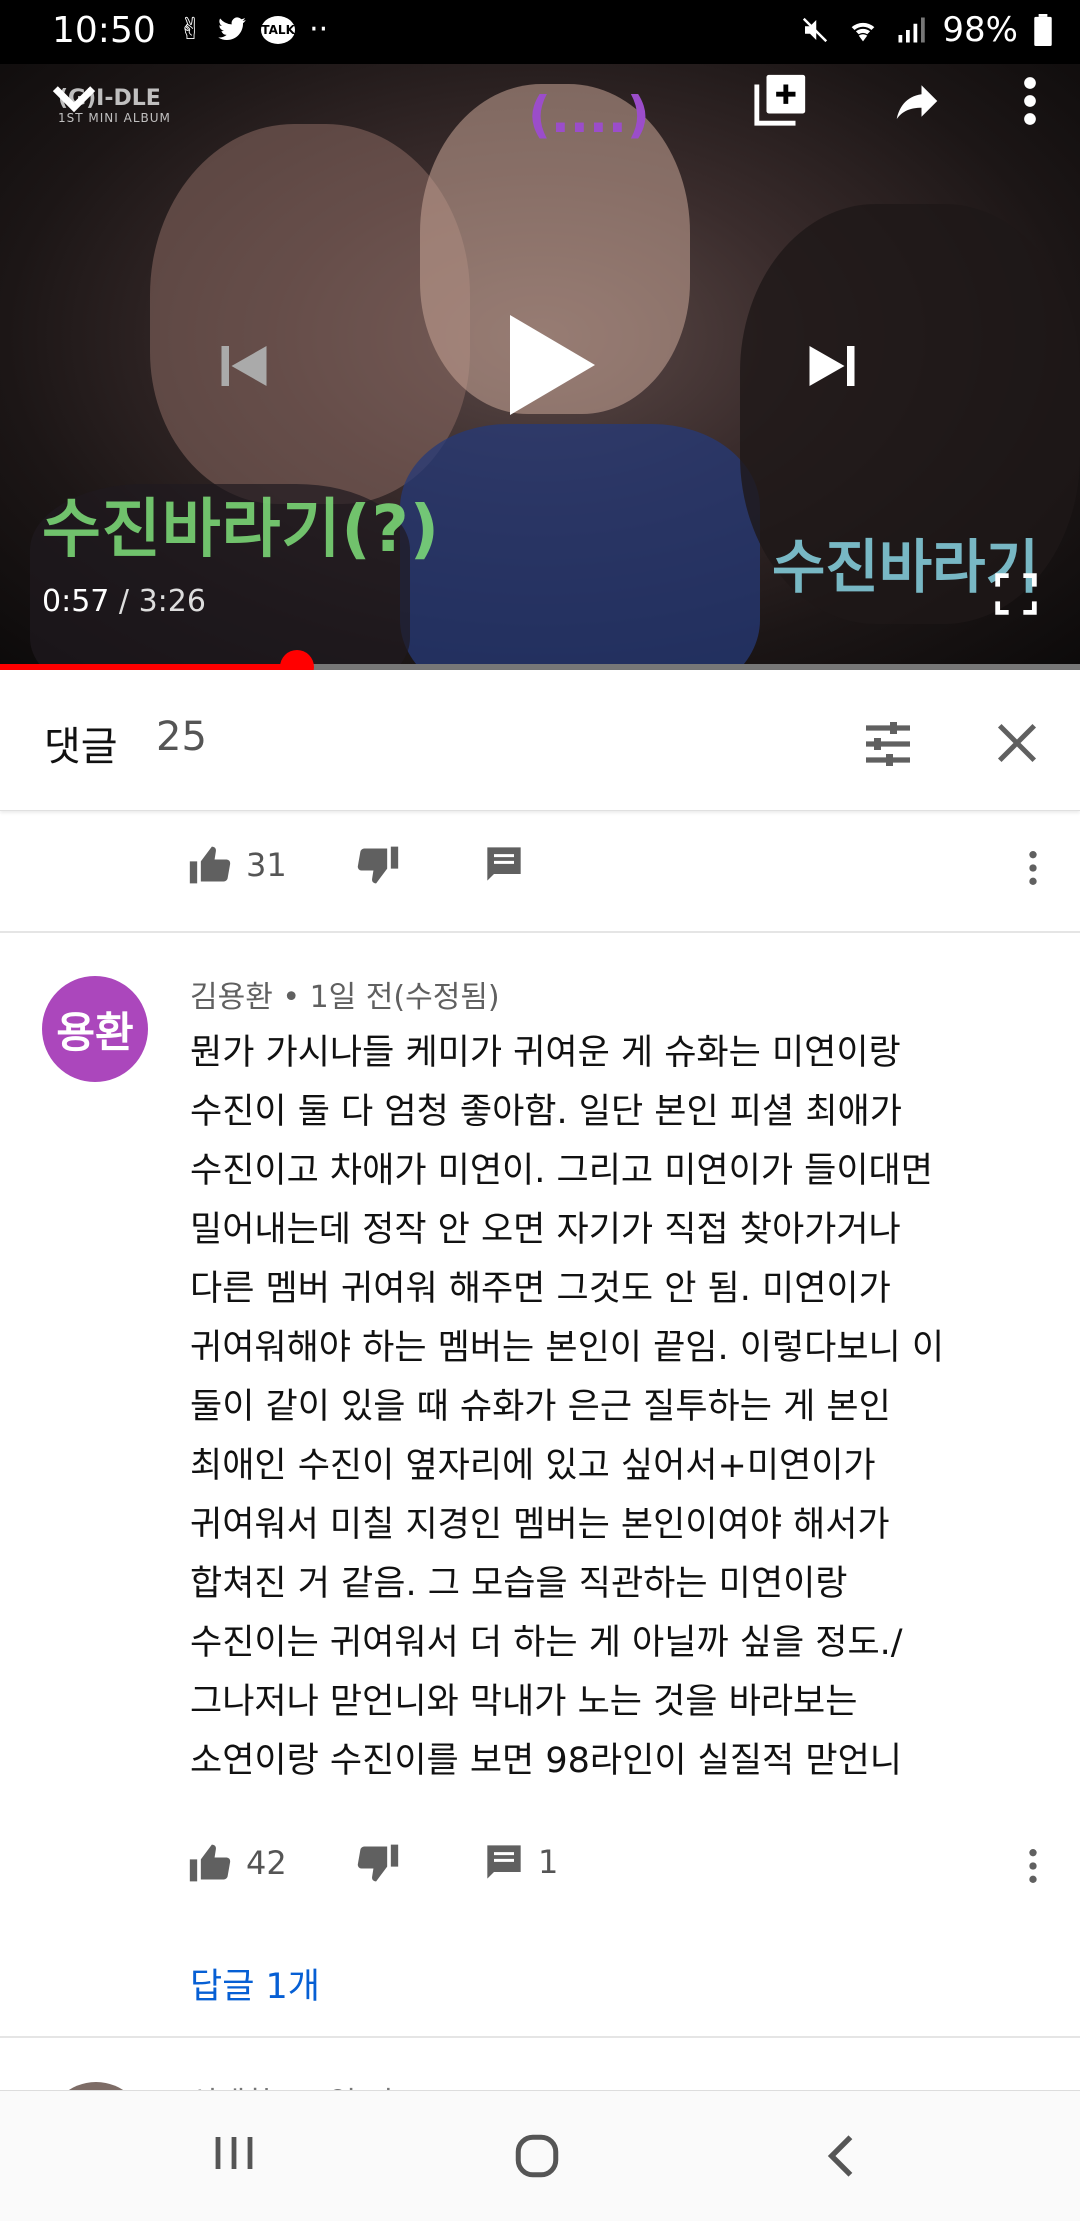  I want to click on recent-apps-button, so click(234, 2155).